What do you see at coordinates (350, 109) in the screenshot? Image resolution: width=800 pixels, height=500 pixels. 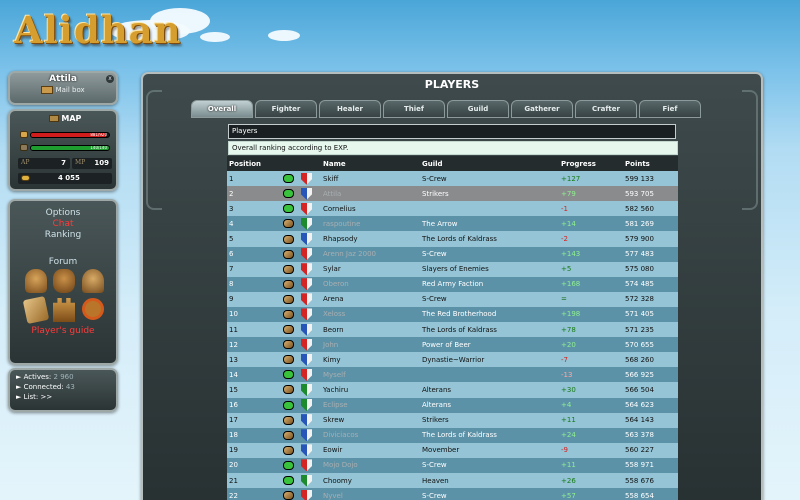 I see `tab-healer: Healer` at bounding box center [350, 109].